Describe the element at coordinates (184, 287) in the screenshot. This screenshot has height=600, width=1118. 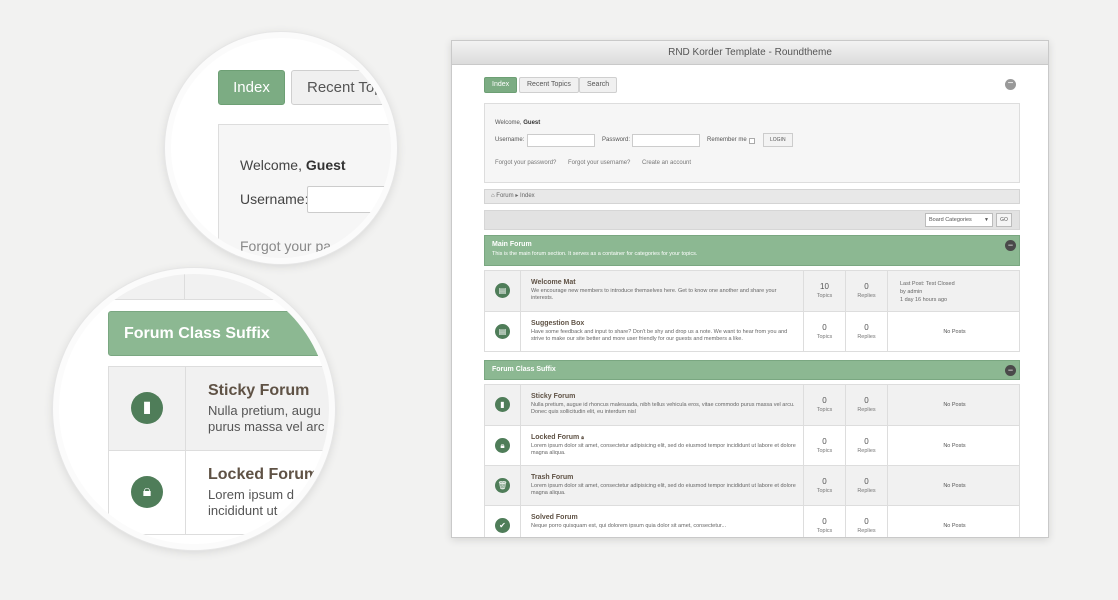
I see `zoom-divider` at that location.